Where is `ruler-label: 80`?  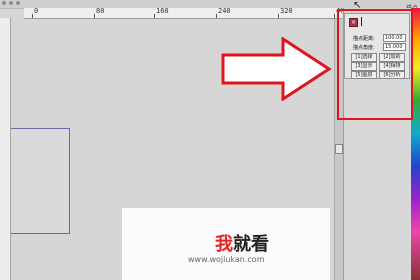 ruler-label: 80 is located at coordinates (100, 11).